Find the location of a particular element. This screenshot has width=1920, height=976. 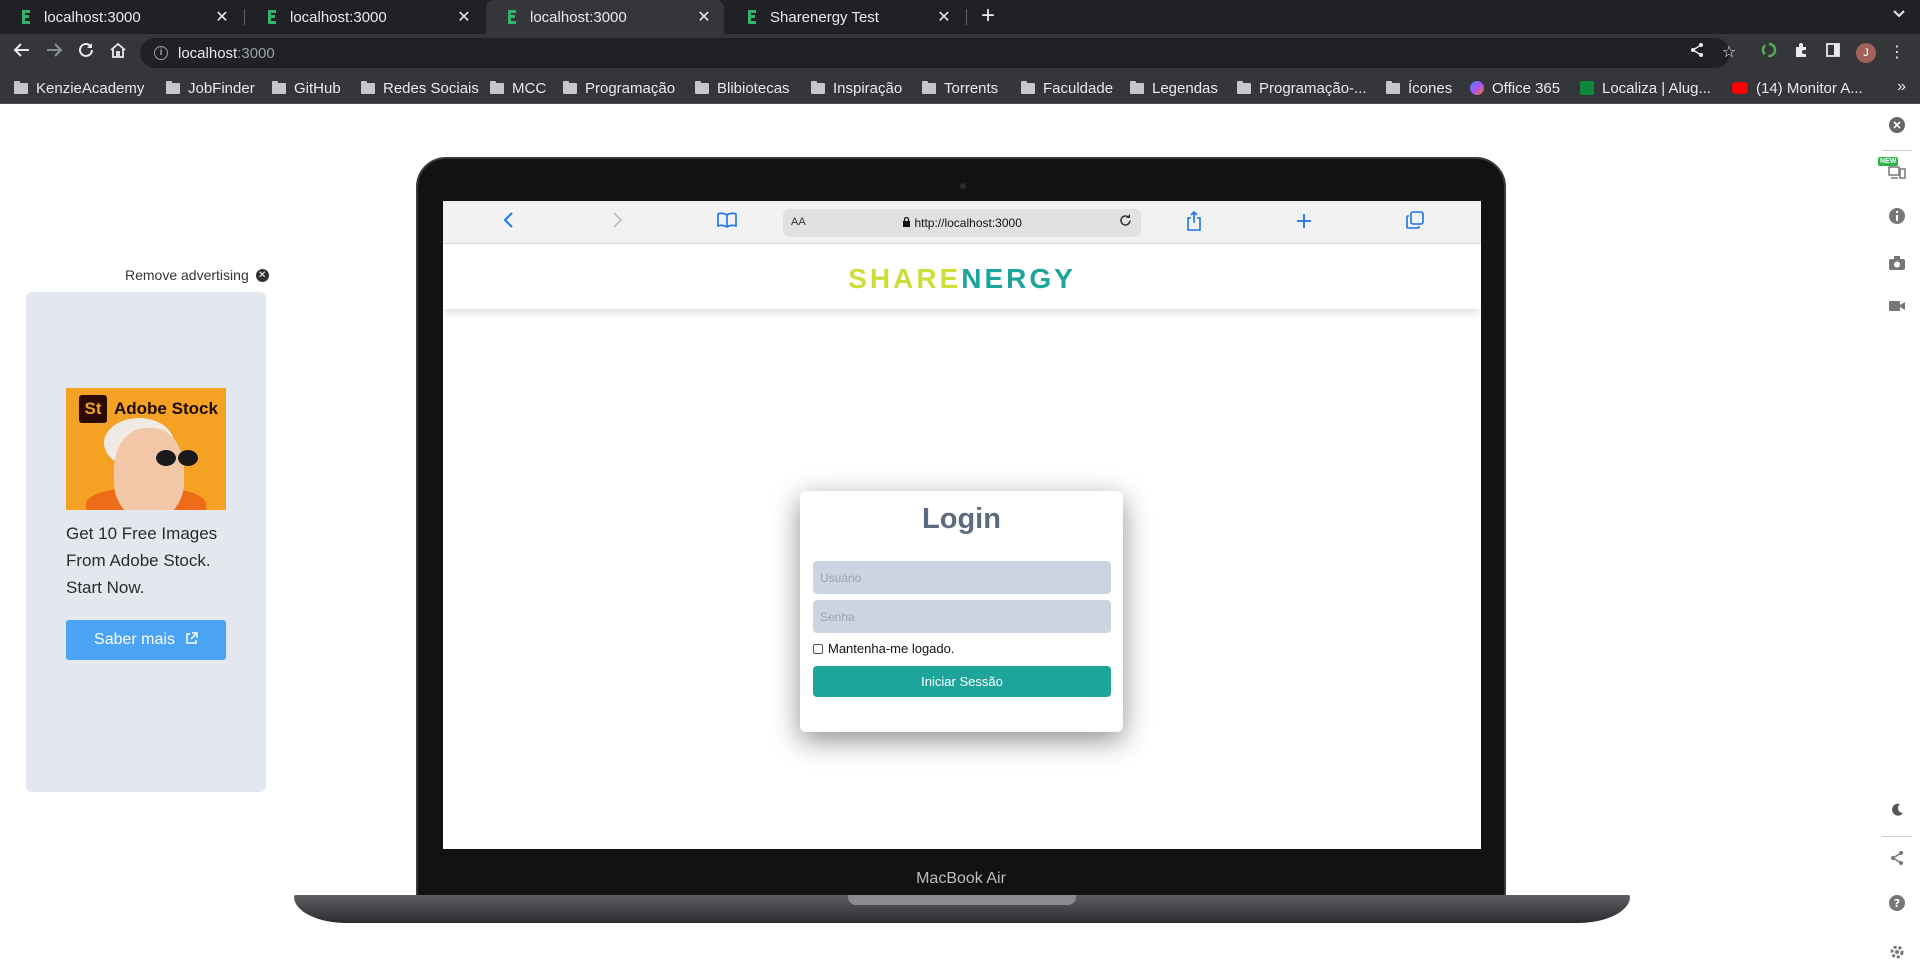

bookmark-folder: Programação is located at coordinates (619, 88).